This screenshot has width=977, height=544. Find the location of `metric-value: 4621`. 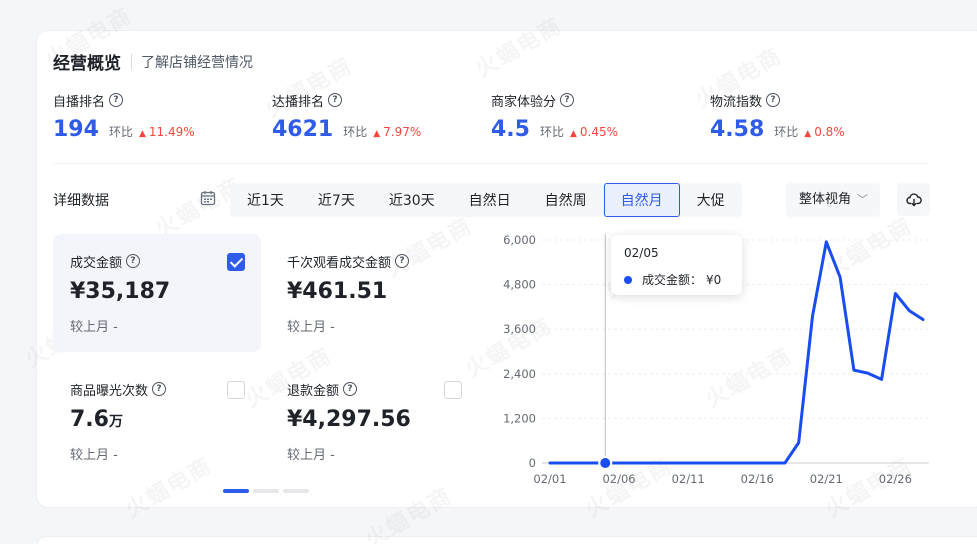

metric-value: 4621 is located at coordinates (303, 129).